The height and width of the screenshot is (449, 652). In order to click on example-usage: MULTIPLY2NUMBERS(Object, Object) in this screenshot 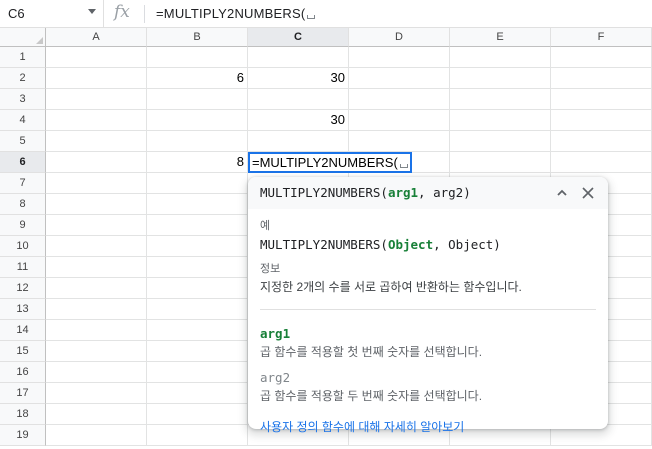, I will do `click(428, 244)`.